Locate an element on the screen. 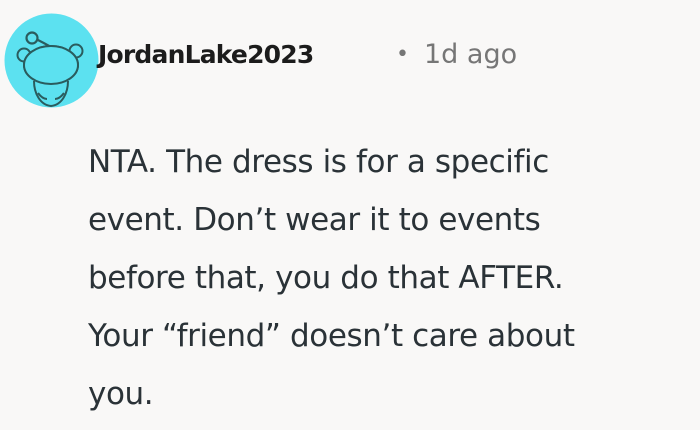 The image size is (700, 430). avatar is located at coordinates (51, 60).